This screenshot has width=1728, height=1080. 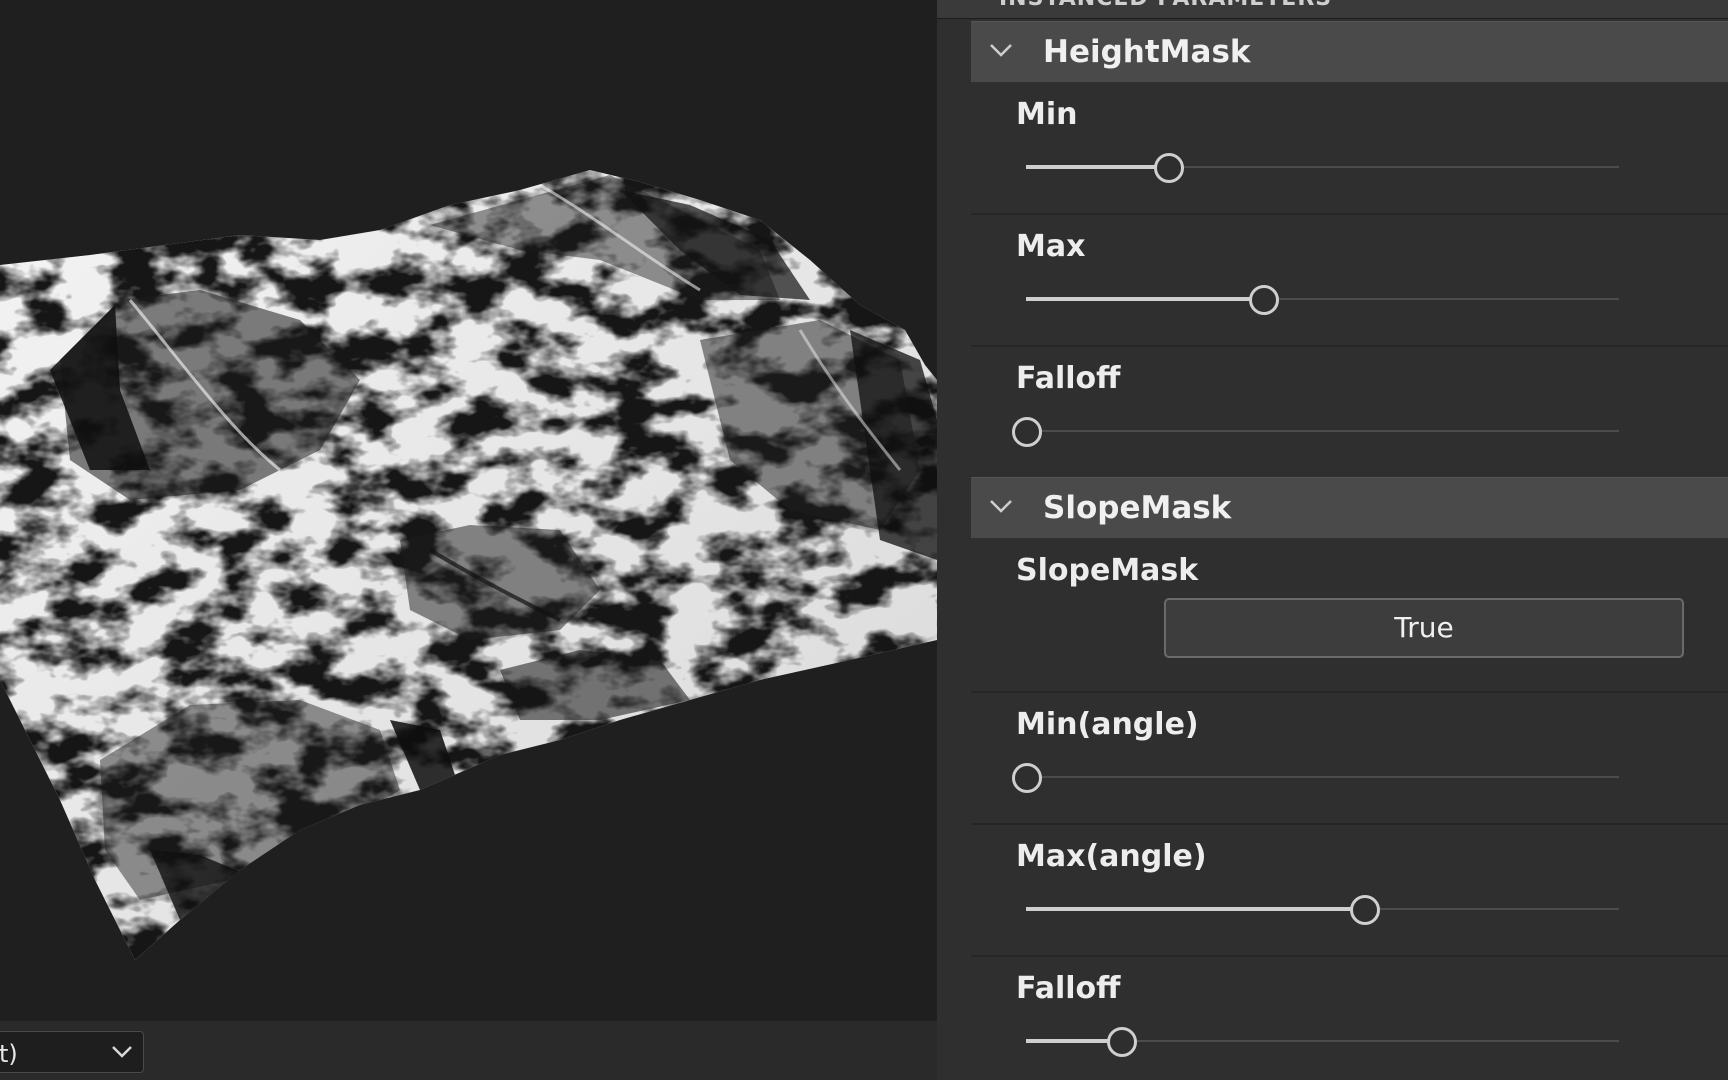 What do you see at coordinates (1322, 300) in the screenshot?
I see `max-slider` at bounding box center [1322, 300].